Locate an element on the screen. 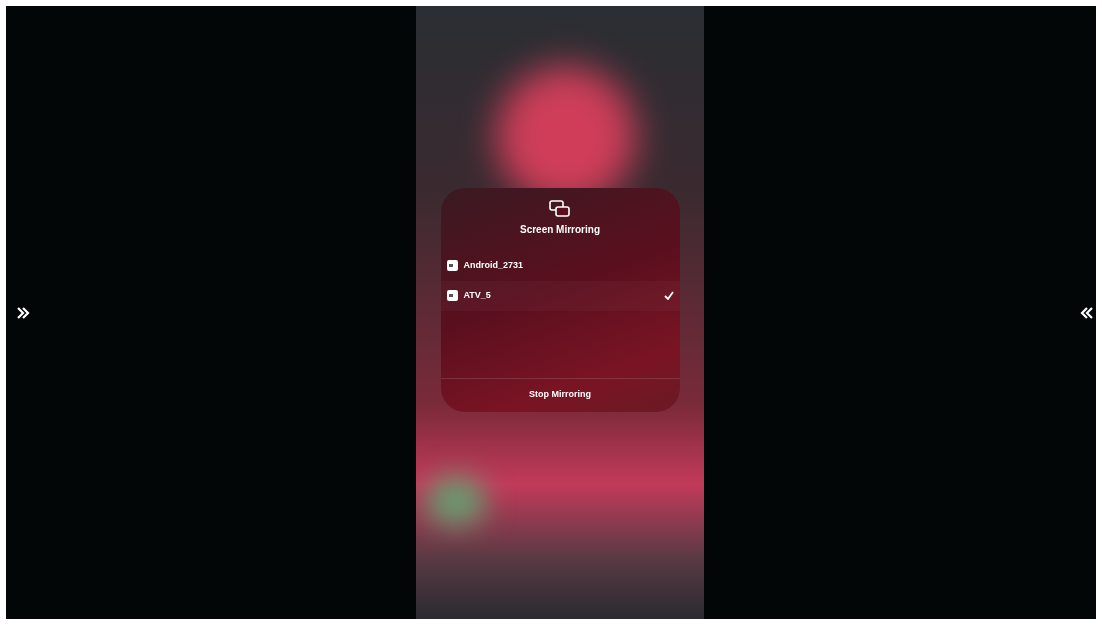 The image size is (1102, 625). stop-mirroring-button: Stop Mirroring is located at coordinates (560, 395).